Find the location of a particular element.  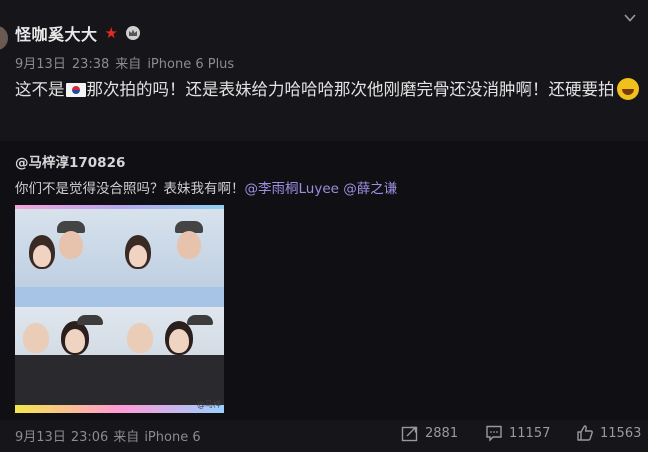

post-time: 23:38 is located at coordinates (90, 64).